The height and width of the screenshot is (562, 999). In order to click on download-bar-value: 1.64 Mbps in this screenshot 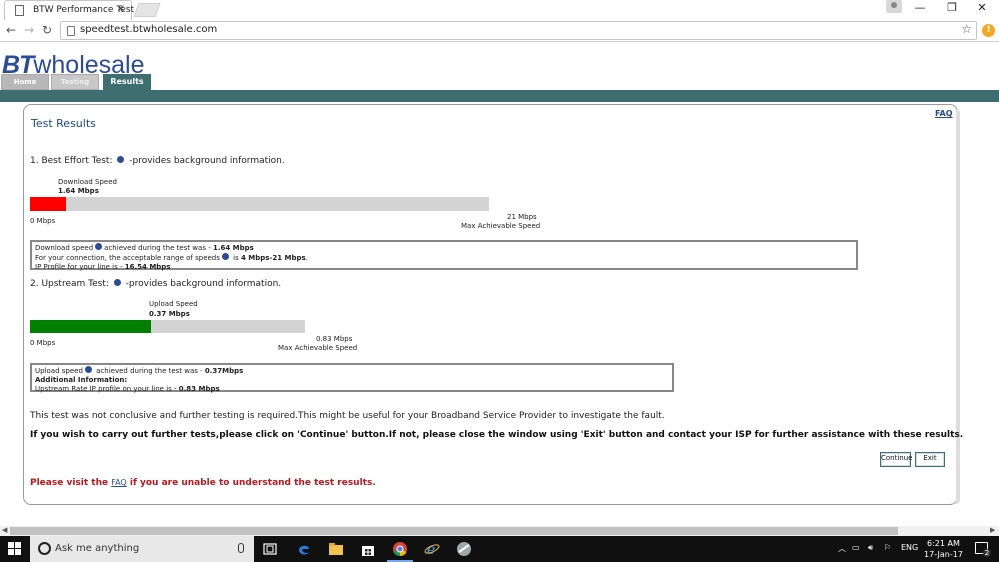, I will do `click(78, 191)`.